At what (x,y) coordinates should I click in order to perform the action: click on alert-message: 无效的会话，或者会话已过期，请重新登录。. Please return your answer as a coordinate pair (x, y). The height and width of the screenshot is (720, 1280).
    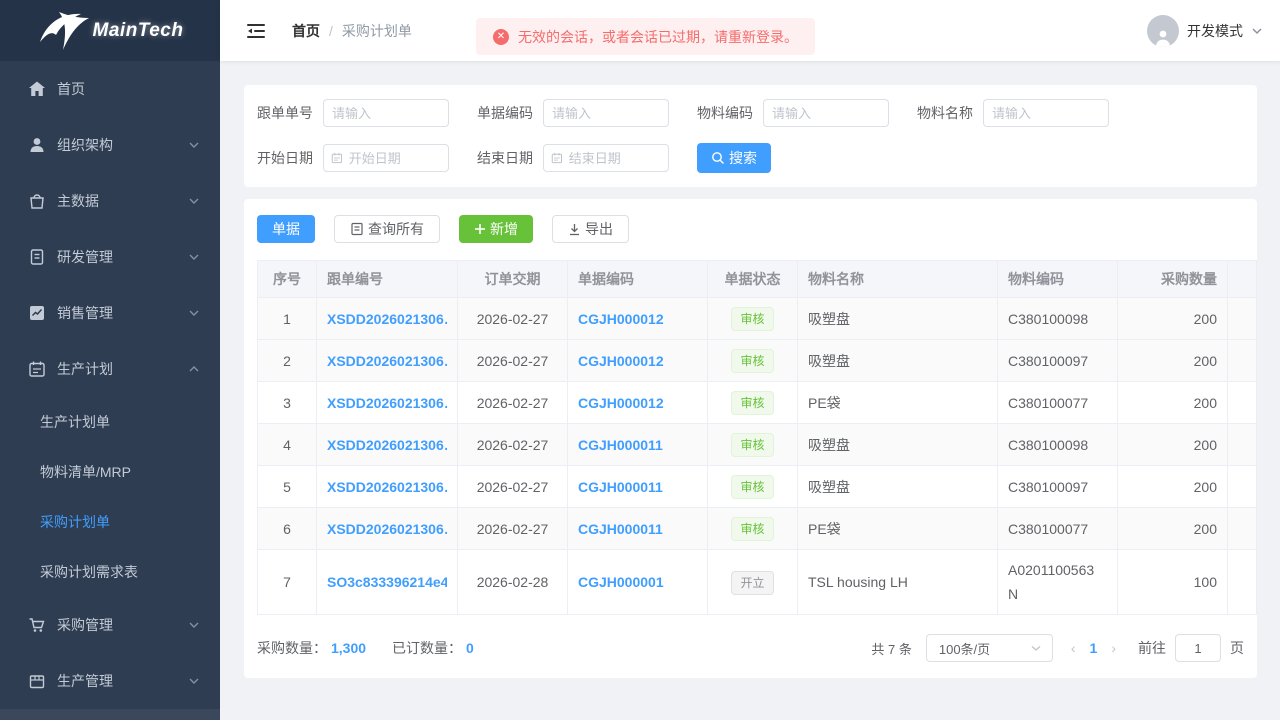
    Looking at the image, I should click on (658, 36).